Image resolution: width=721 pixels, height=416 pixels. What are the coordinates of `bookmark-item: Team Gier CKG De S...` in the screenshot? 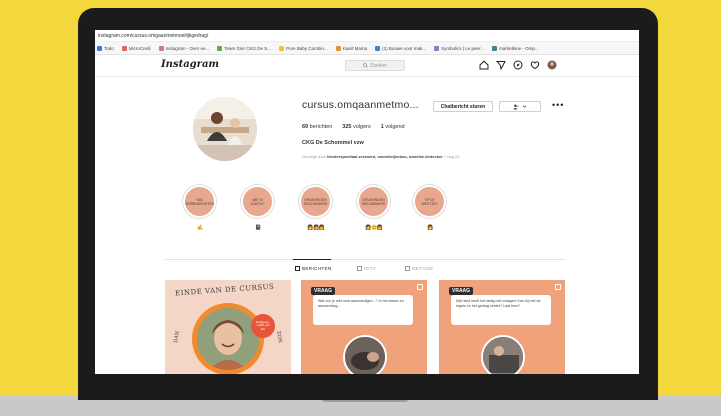 It's located at (244, 48).